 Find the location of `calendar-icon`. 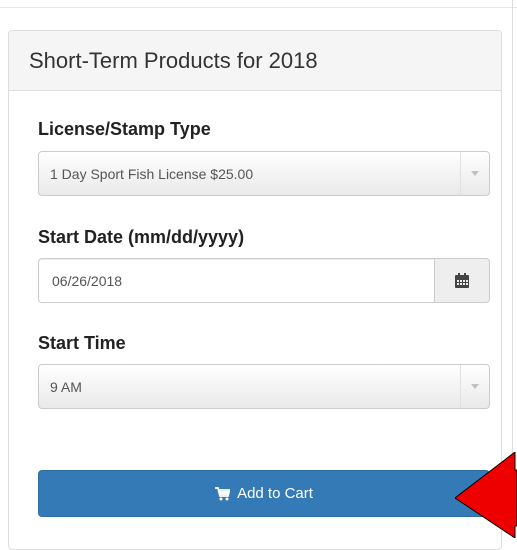

calendar-icon is located at coordinates (462, 280).